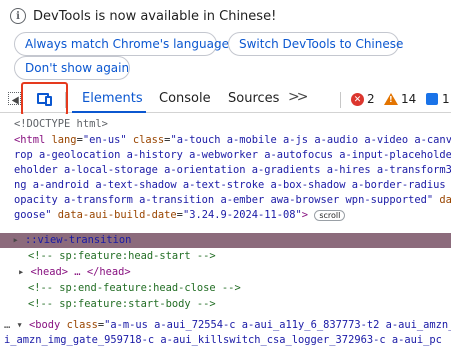 The width and height of the screenshot is (451, 364). What do you see at coordinates (155, 16) in the screenshot?
I see `infobar-message: DevTools is now available in Chinese!` at bounding box center [155, 16].